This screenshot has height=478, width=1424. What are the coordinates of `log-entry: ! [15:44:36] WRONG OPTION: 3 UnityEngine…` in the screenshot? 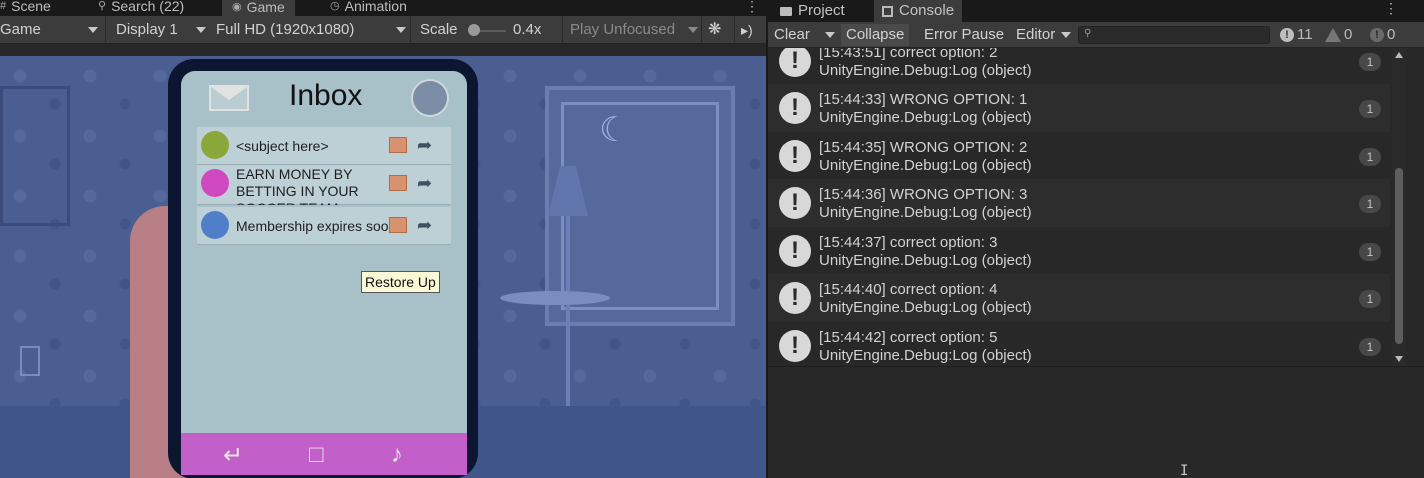 It's located at (1079, 203).